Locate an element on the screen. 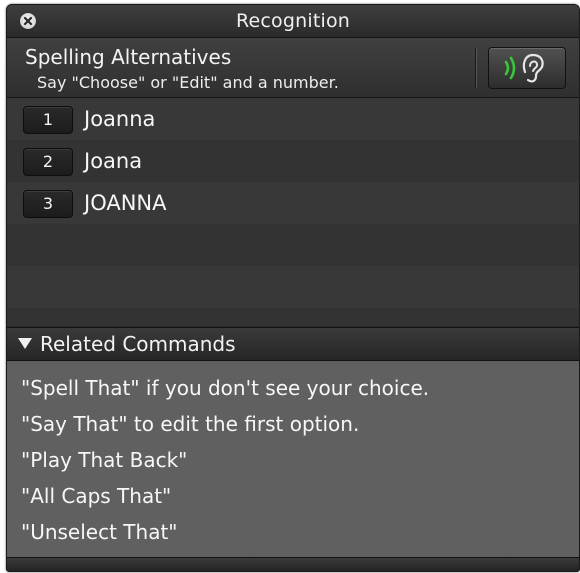  listen-button is located at coordinates (527, 68).